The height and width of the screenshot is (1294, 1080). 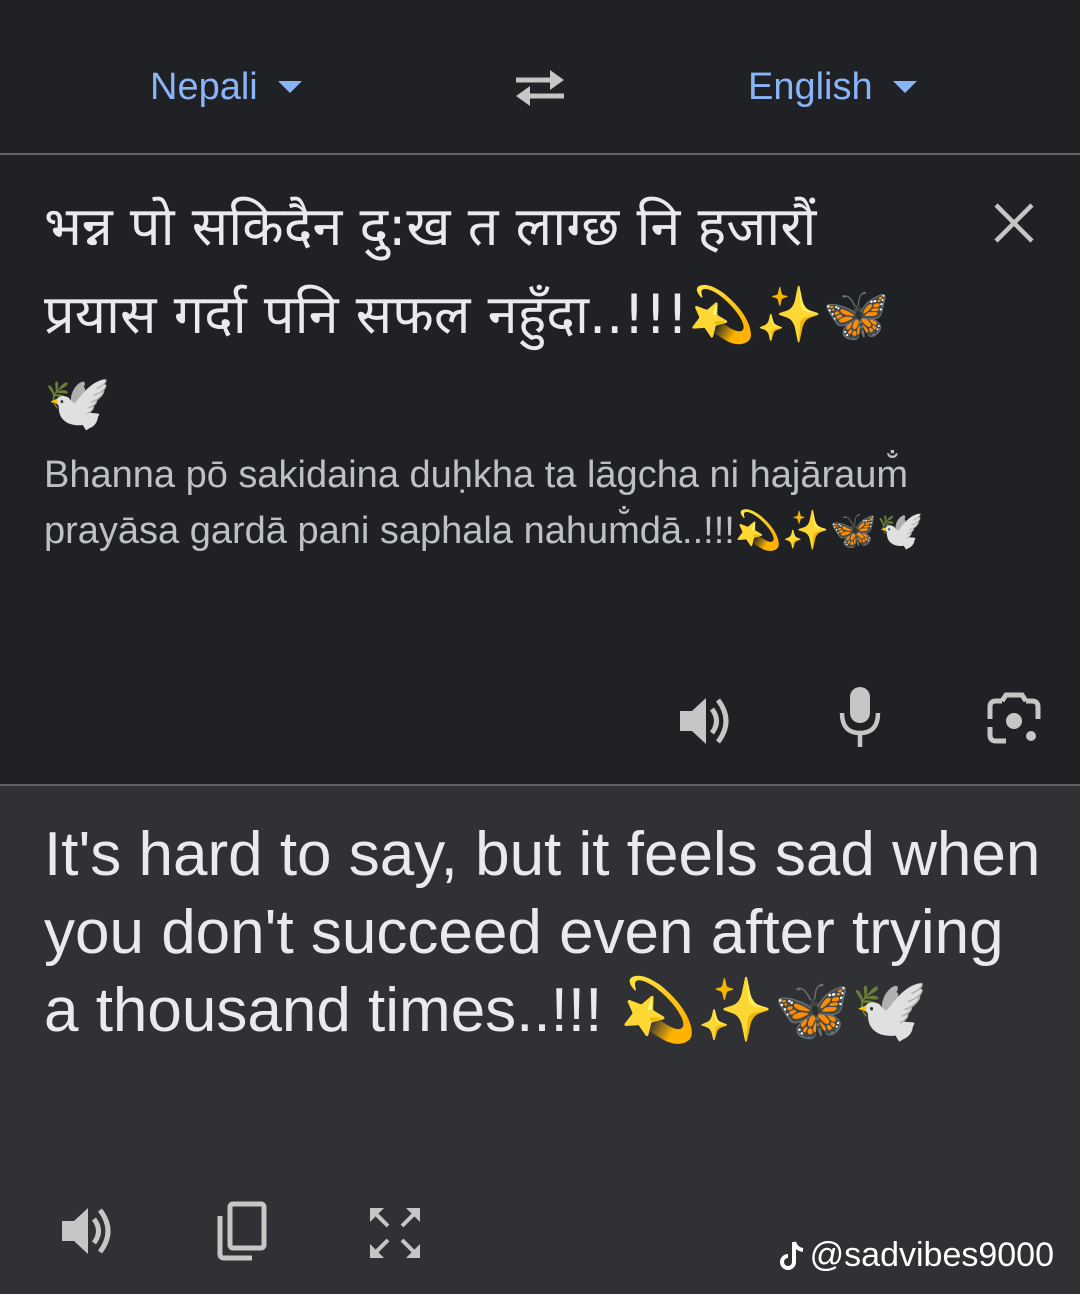 What do you see at coordinates (931, 1255) in the screenshot?
I see `watermark-handle: @sadvibes9000` at bounding box center [931, 1255].